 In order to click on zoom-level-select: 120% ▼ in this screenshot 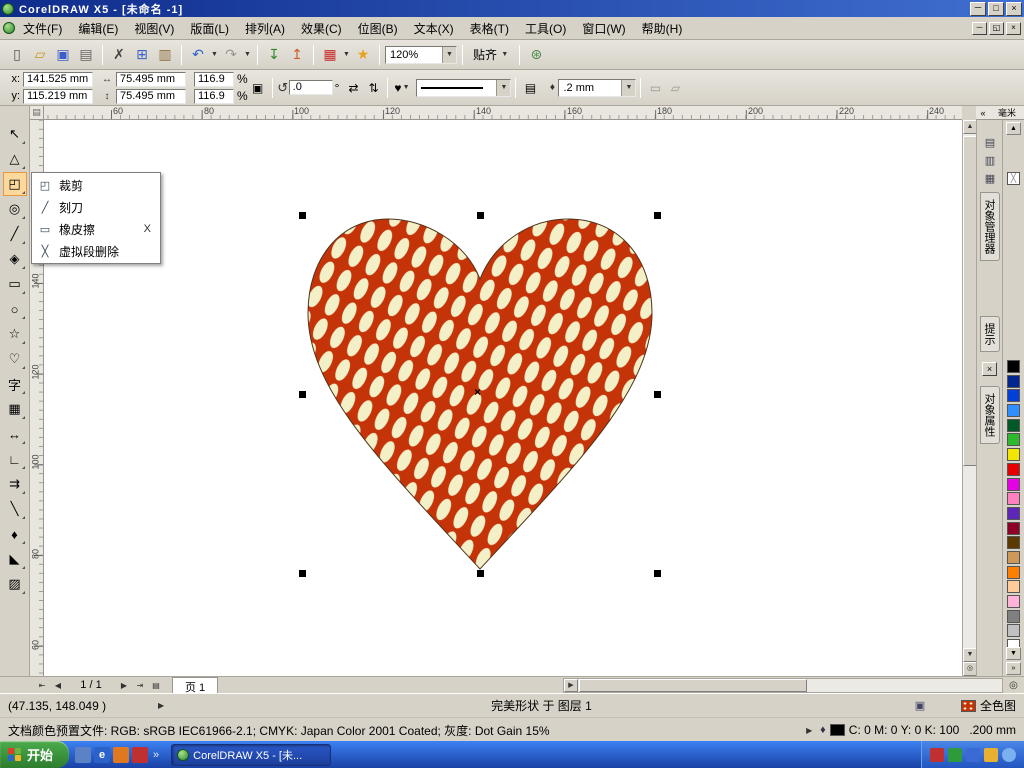, I will do `click(421, 54)`.